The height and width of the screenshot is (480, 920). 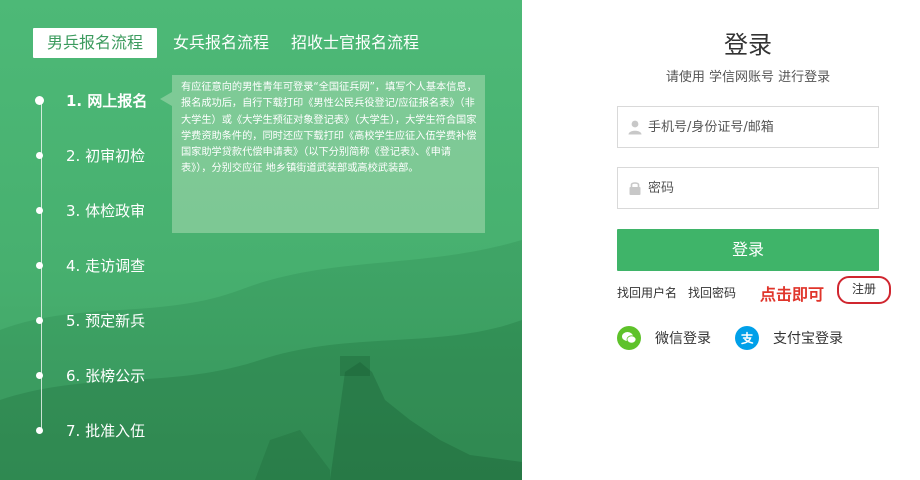 I want to click on step-label: 7. 批准入伍, so click(x=106, y=430).